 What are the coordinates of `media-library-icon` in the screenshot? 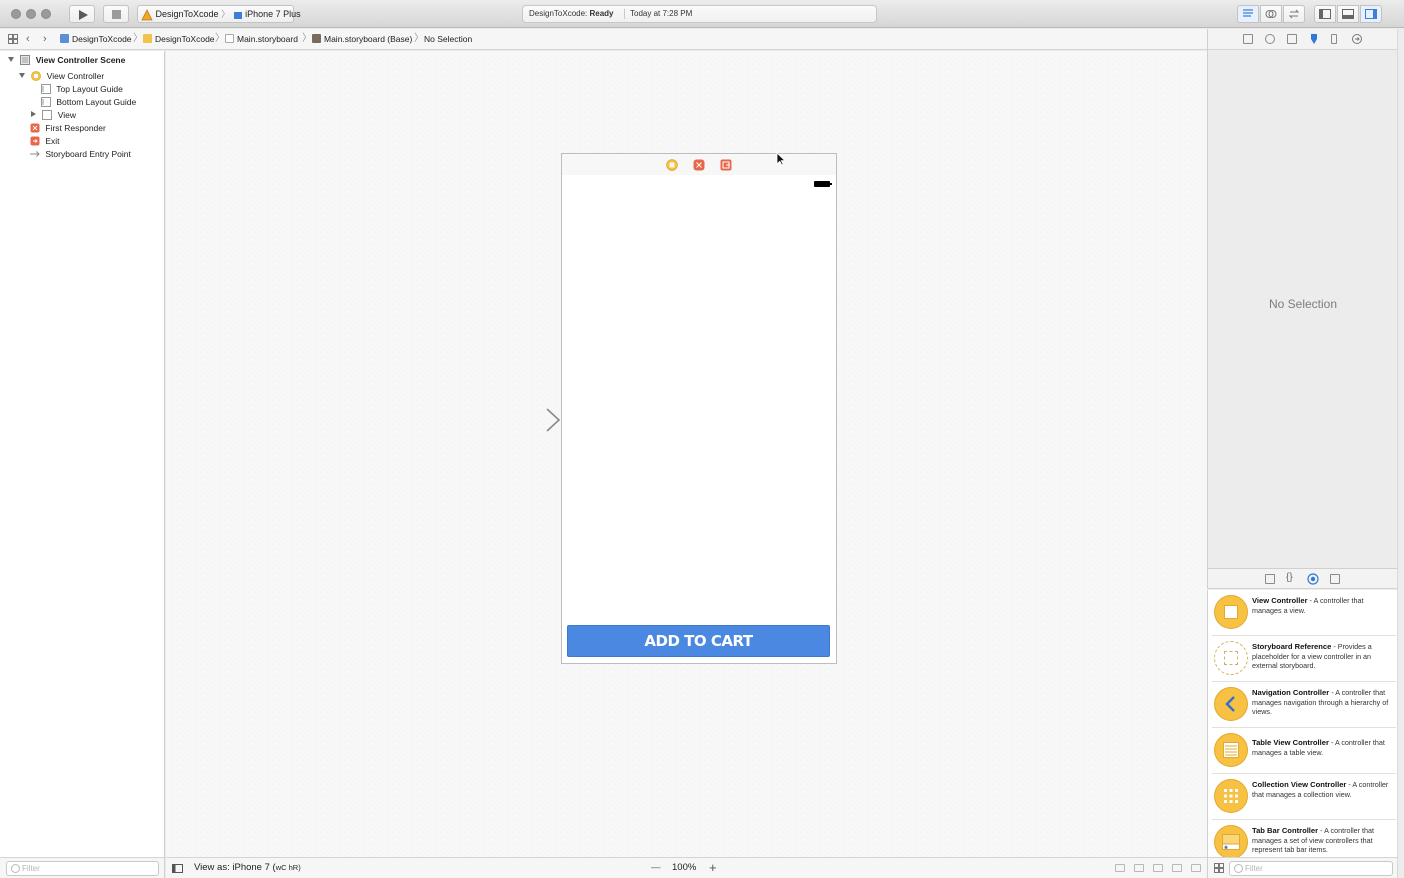 It's located at (1335, 579).